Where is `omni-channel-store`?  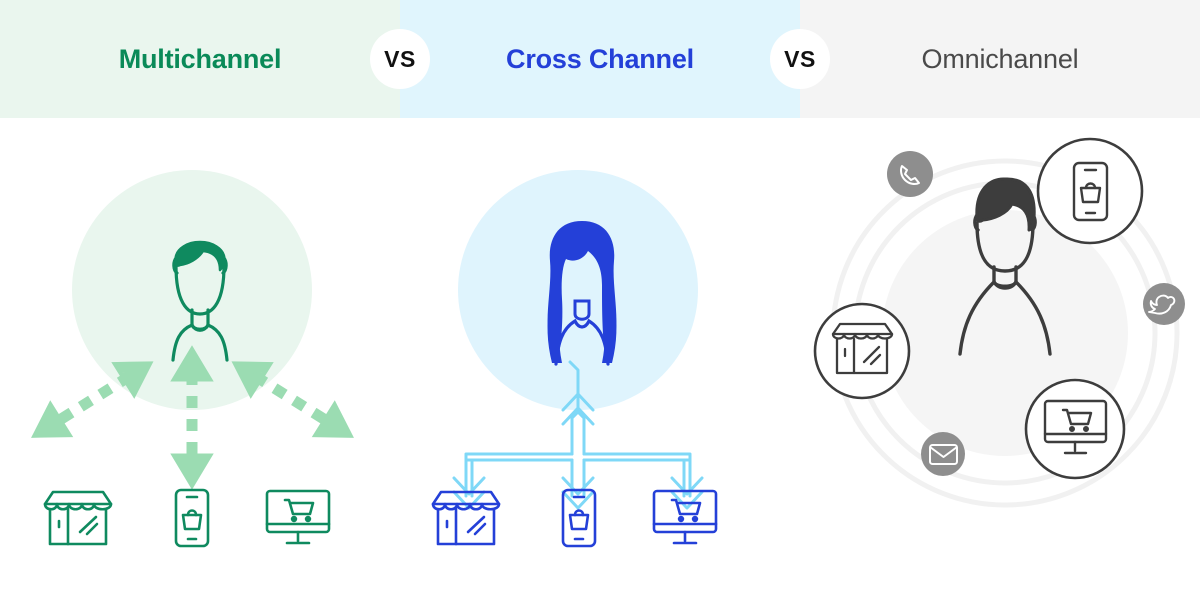 omni-channel-store is located at coordinates (862, 351).